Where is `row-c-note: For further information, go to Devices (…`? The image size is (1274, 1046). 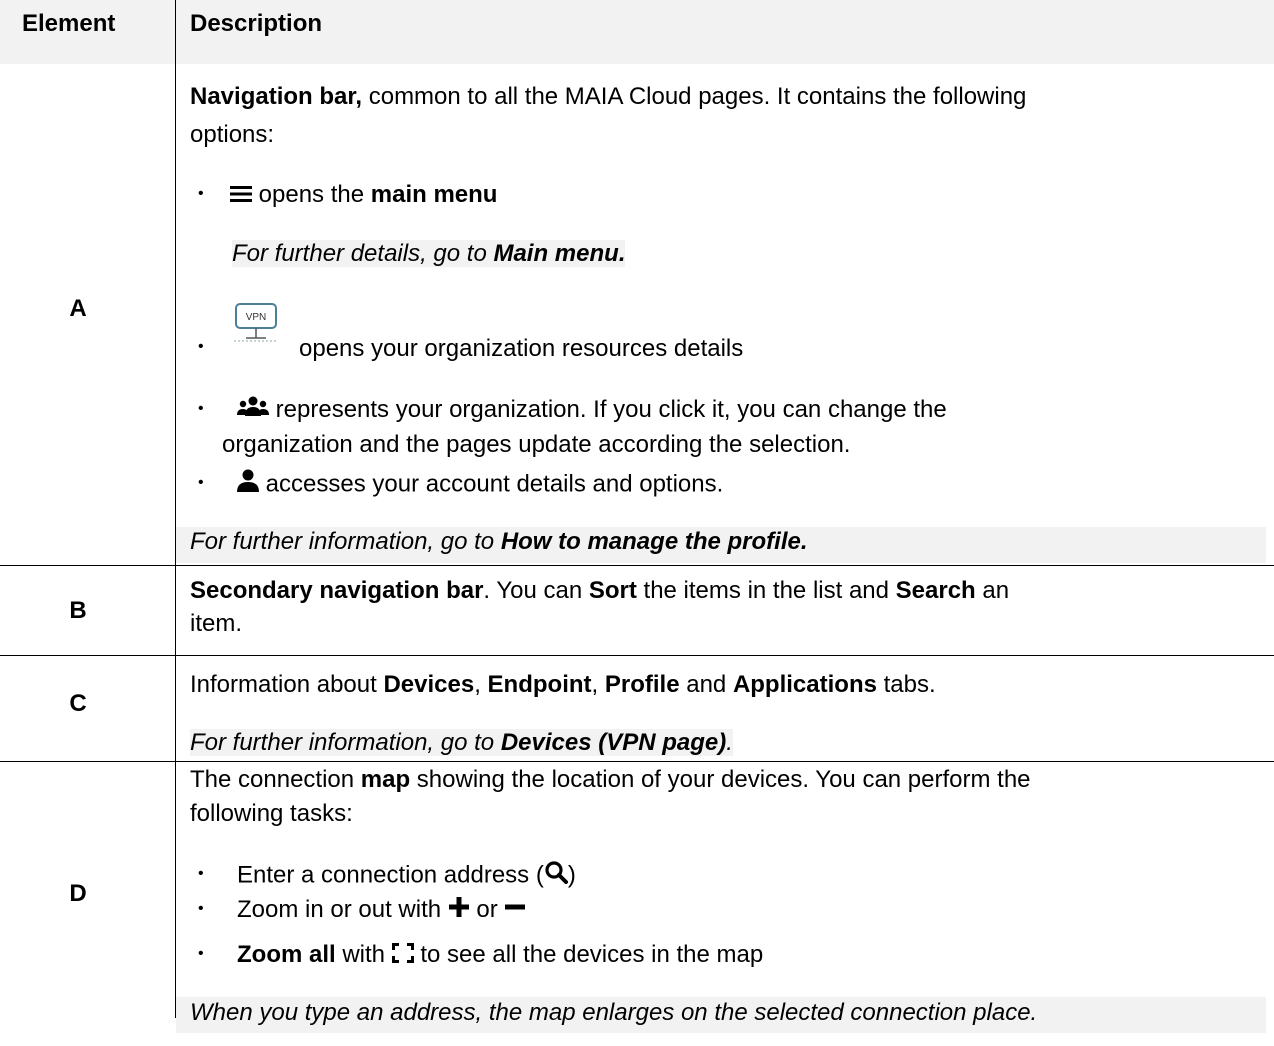
row-c-note: For further information, go to Devices (… is located at coordinates (461, 742).